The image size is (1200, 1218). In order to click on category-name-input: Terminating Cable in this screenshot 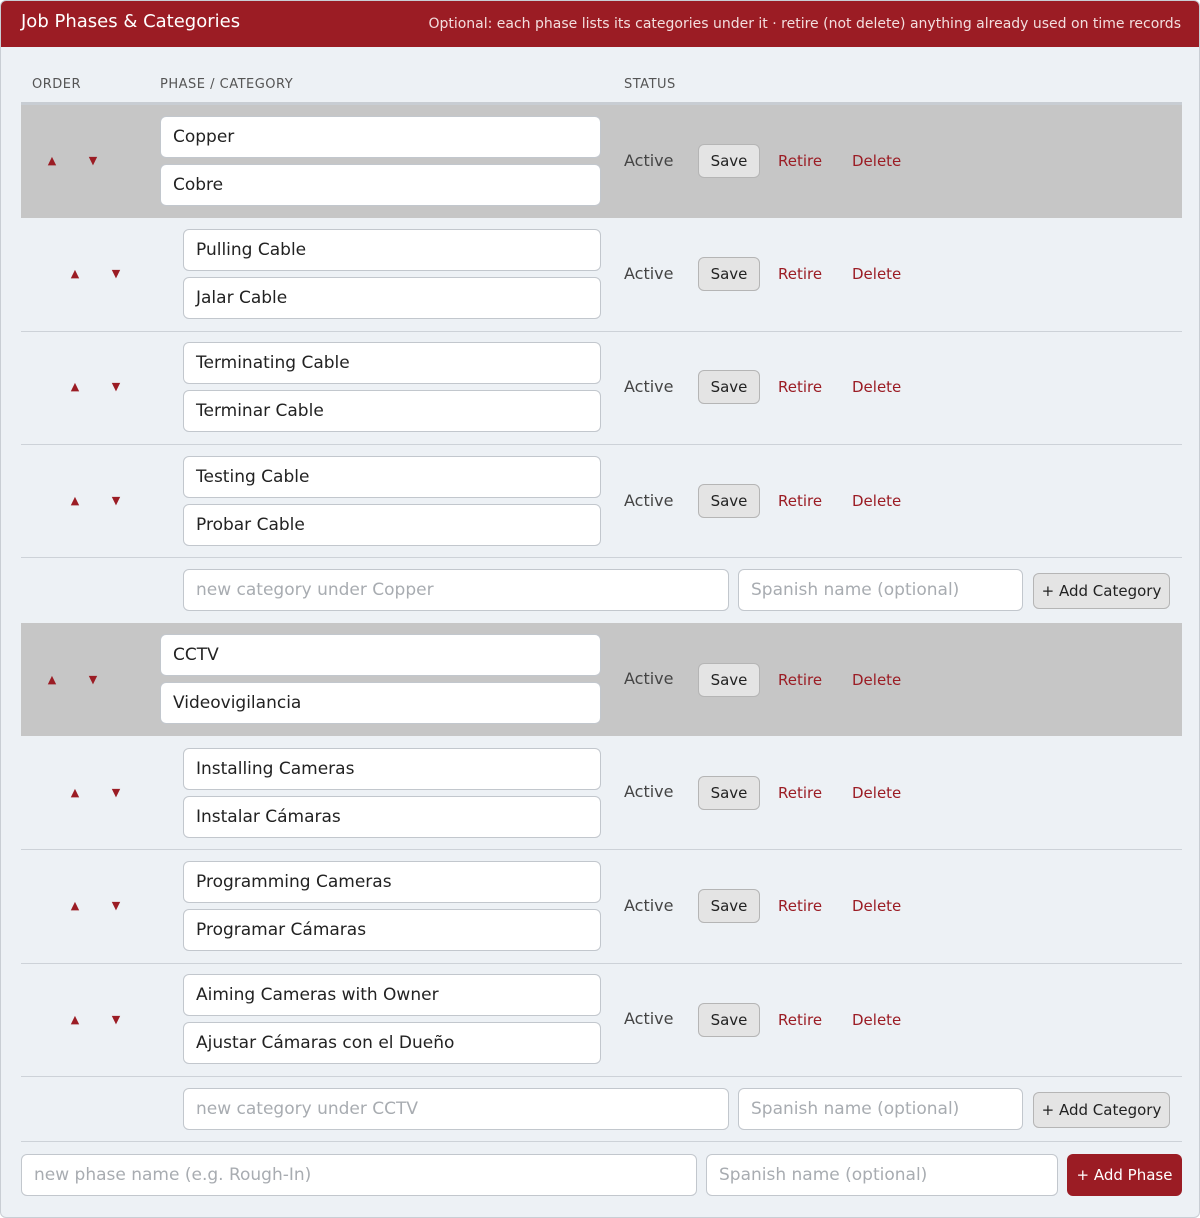, I will do `click(392, 363)`.